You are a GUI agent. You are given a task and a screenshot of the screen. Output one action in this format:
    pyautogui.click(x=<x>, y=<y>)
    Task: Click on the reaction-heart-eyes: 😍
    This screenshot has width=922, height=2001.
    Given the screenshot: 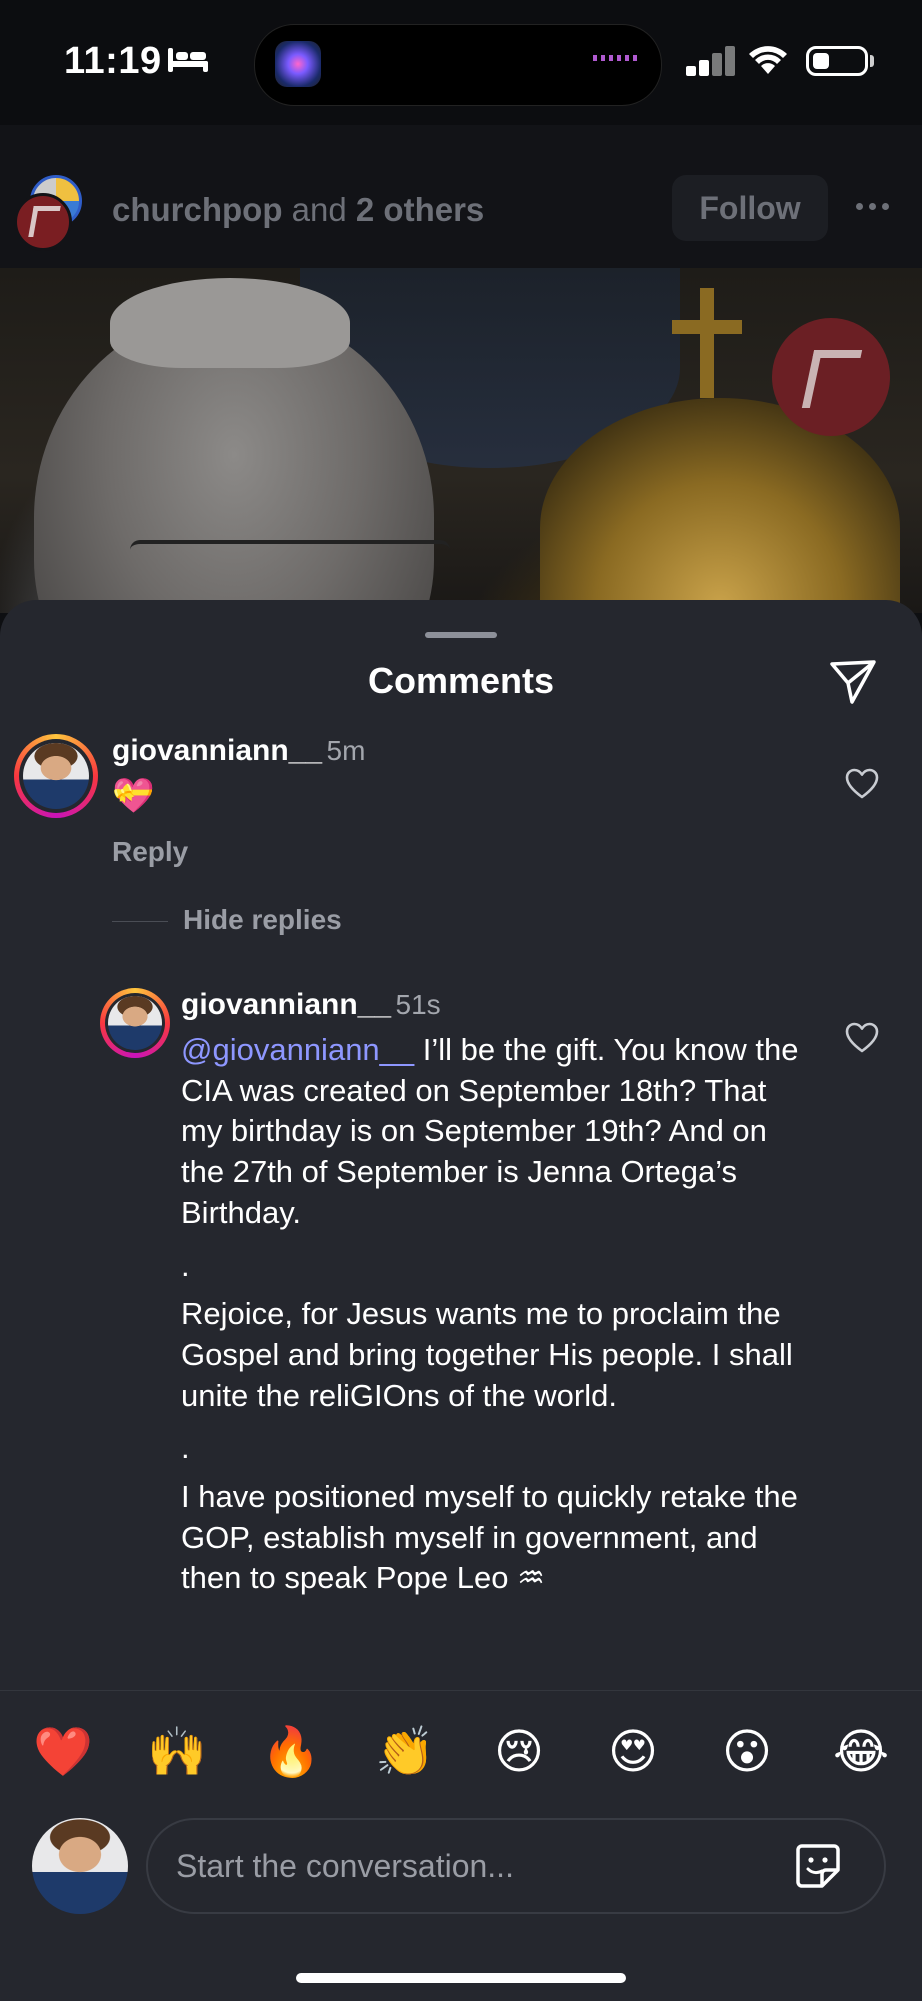 What is the action you would take?
    pyautogui.click(x=633, y=1753)
    